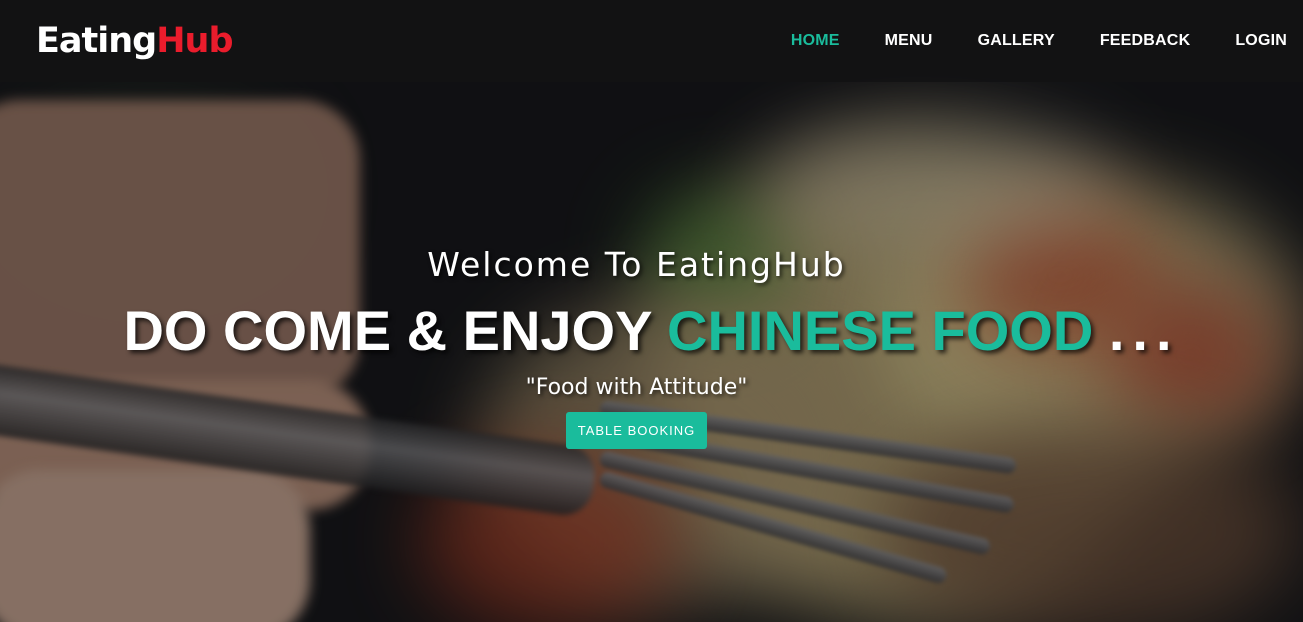  I want to click on nav-item-feedback: FEEDBACK, so click(1145, 41).